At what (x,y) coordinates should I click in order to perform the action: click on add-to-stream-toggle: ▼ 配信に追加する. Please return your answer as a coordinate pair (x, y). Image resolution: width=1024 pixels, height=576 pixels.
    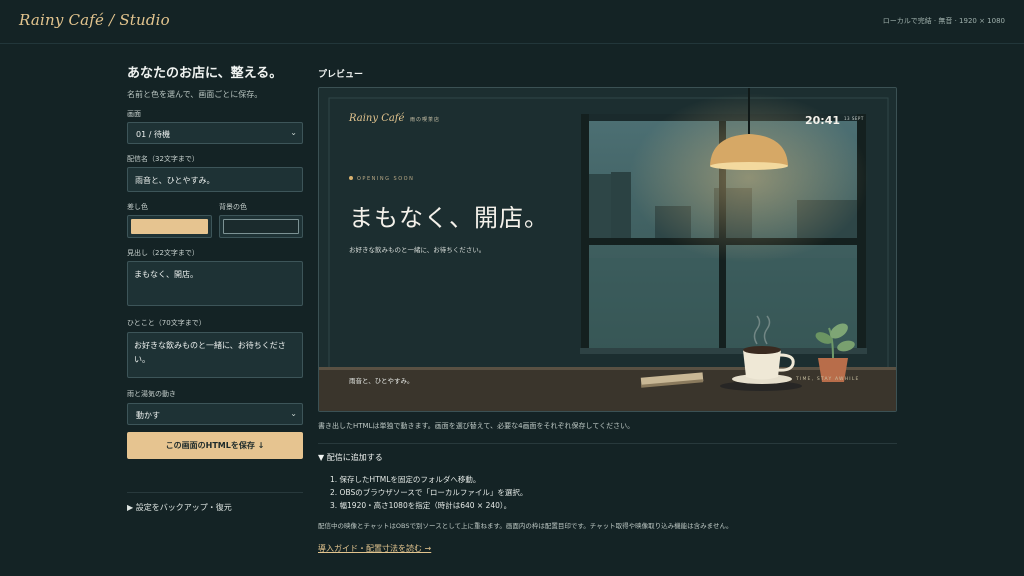
    Looking at the image, I should click on (350, 457).